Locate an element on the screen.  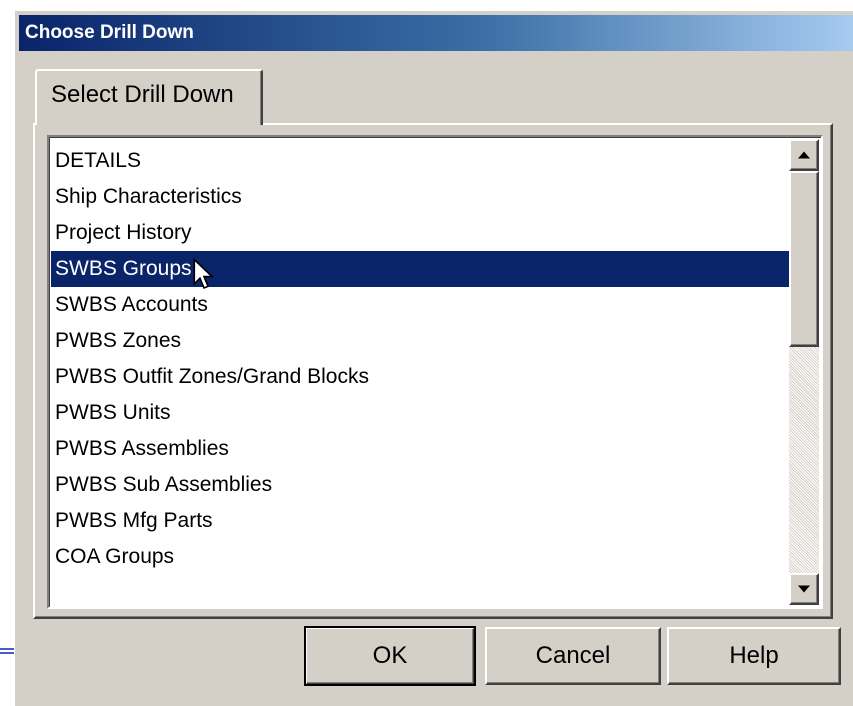
list-item: DETAILS is located at coordinates (423, 161).